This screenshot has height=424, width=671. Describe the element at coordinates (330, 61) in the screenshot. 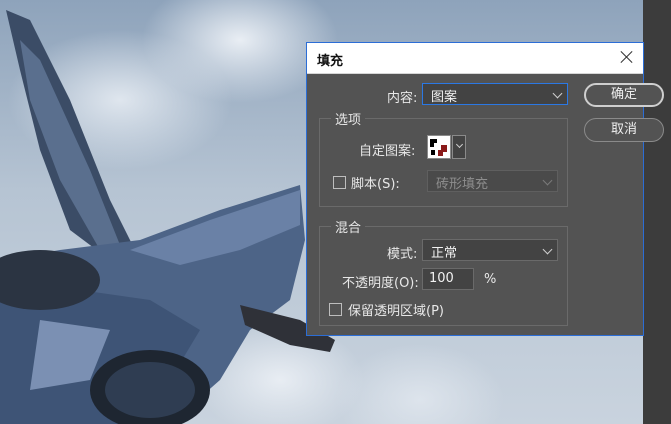

I see `dialog-title: 填充` at that location.